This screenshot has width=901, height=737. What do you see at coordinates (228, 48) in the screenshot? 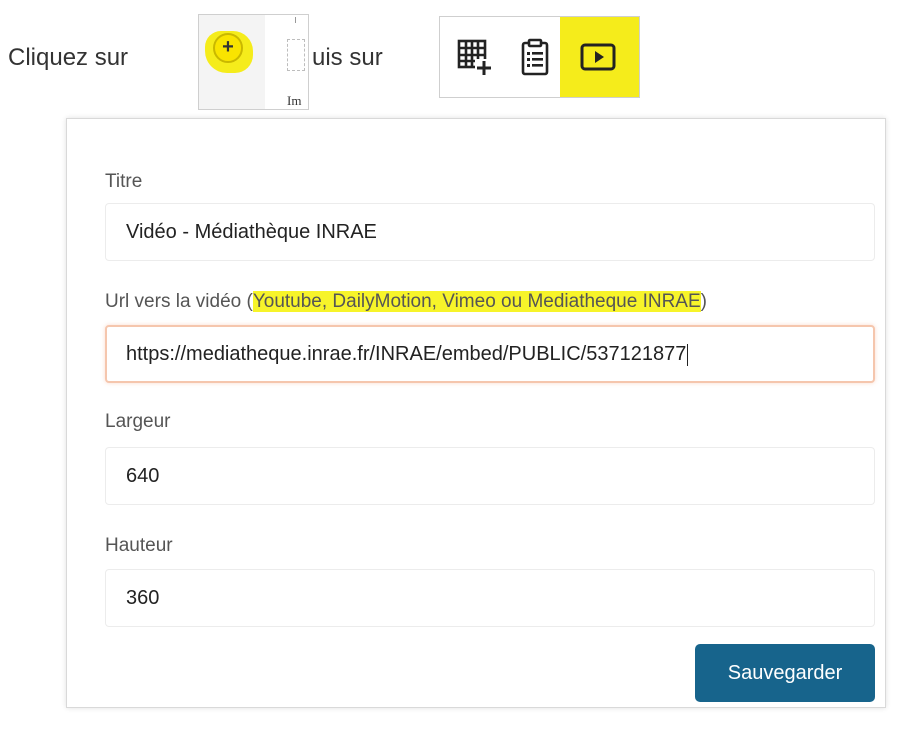
I see `add-plus-button: +` at bounding box center [228, 48].